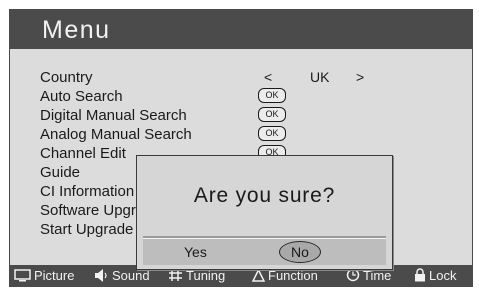 The image size is (479, 291). What do you see at coordinates (443, 275) in the screenshot?
I see `status-label-lock: Lock` at bounding box center [443, 275].